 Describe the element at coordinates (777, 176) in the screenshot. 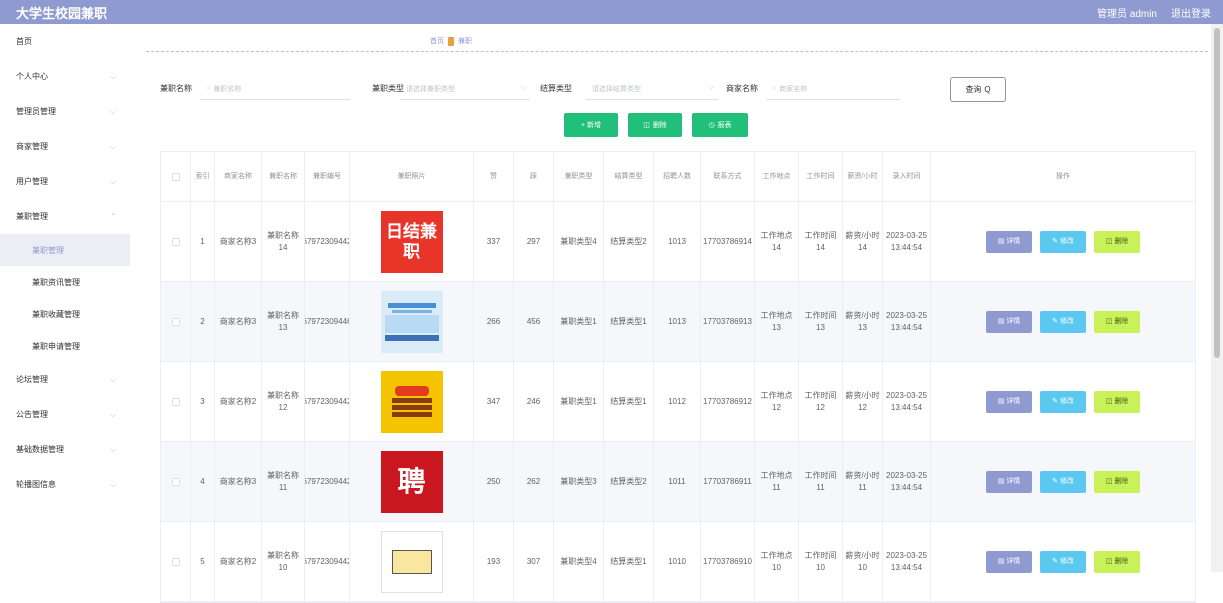

I see `column-header: 工作地点` at that location.